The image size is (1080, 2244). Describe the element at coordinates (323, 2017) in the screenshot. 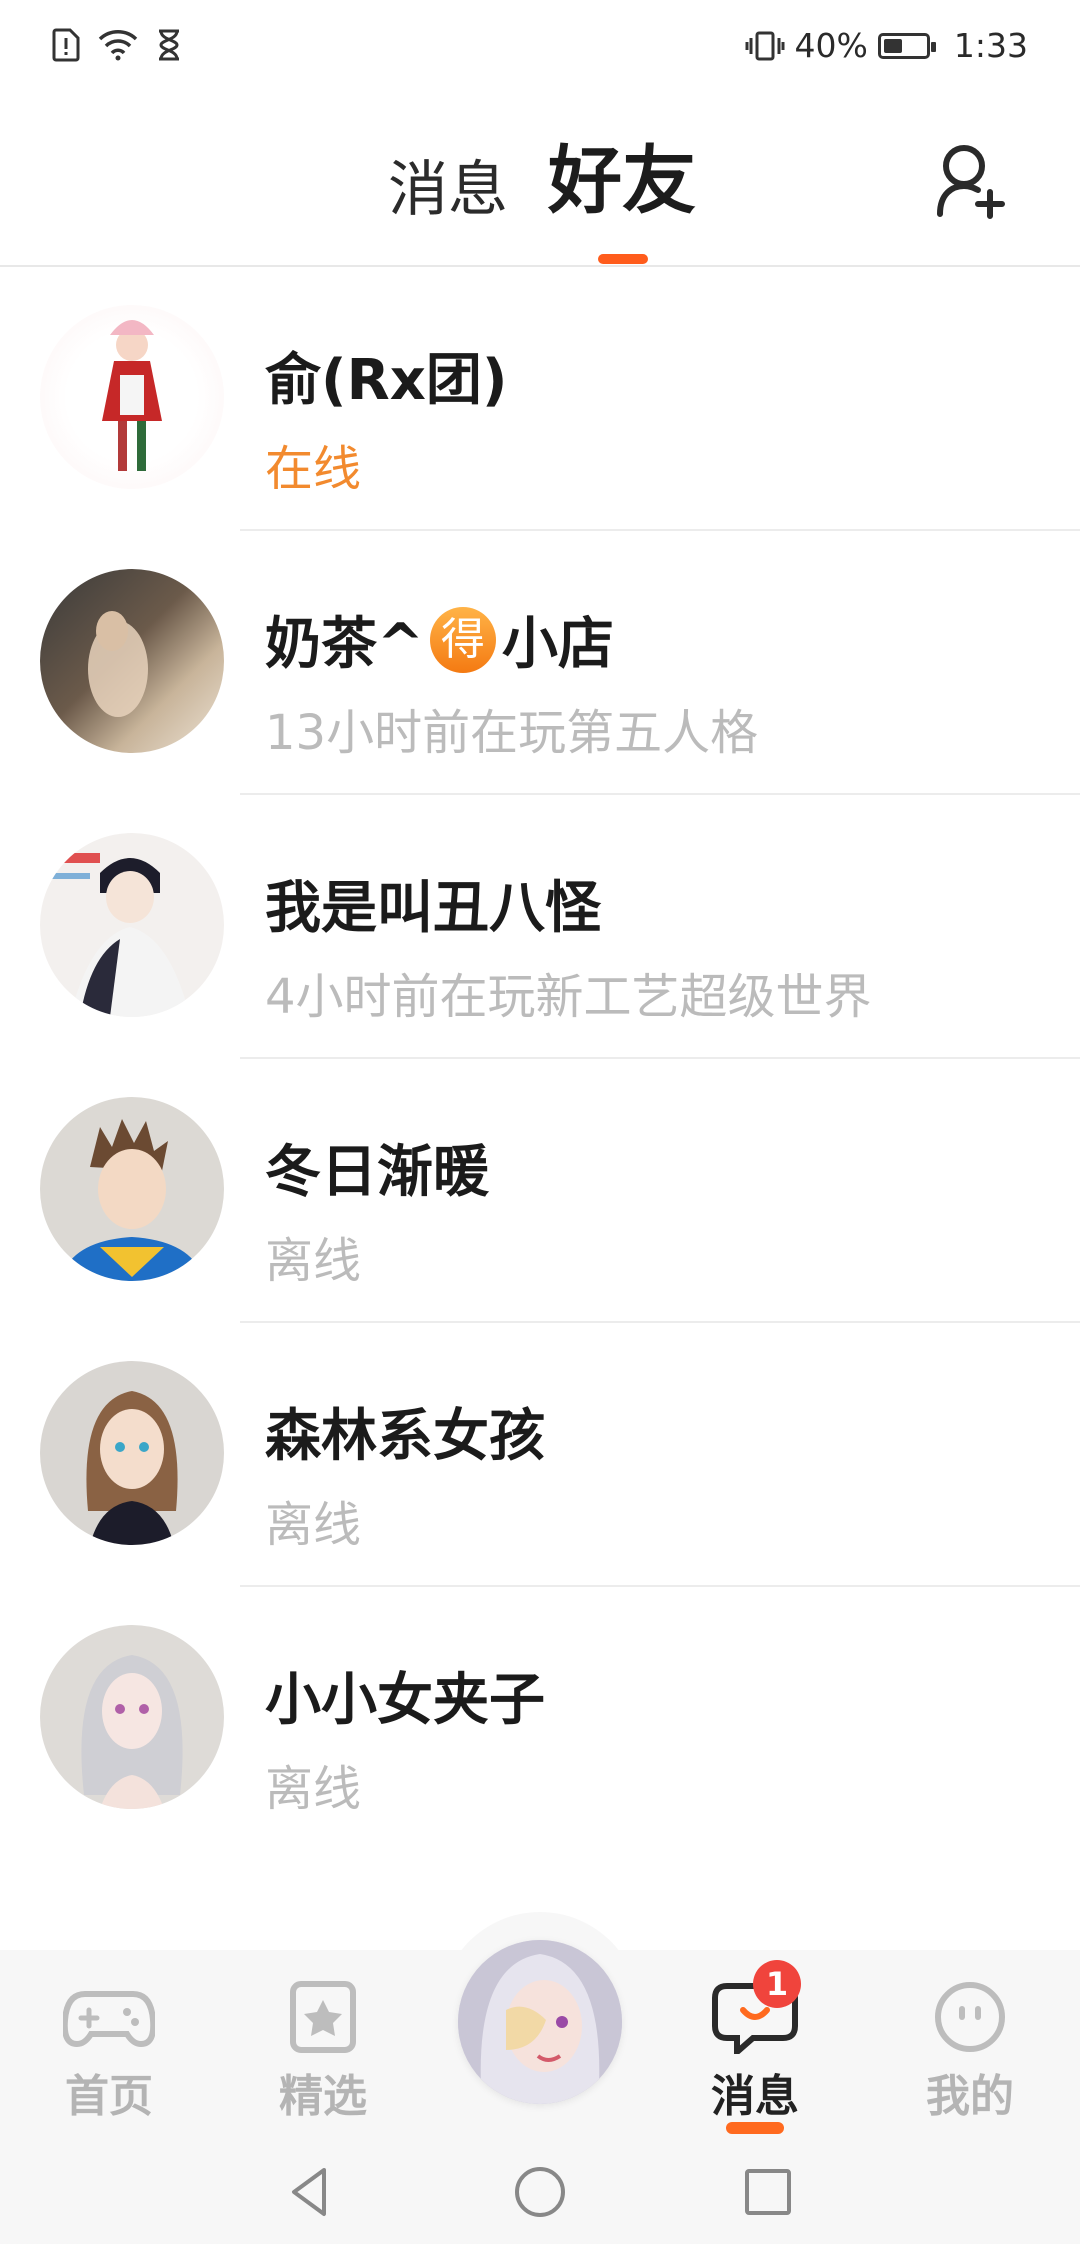

I see `star-card-icon` at that location.